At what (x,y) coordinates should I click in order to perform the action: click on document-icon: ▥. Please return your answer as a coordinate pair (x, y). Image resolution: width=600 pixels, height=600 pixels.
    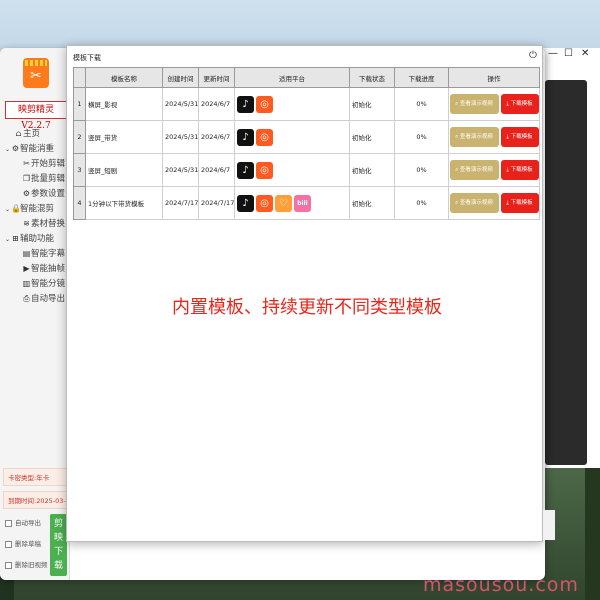
    Looking at the image, I should click on (26, 283).